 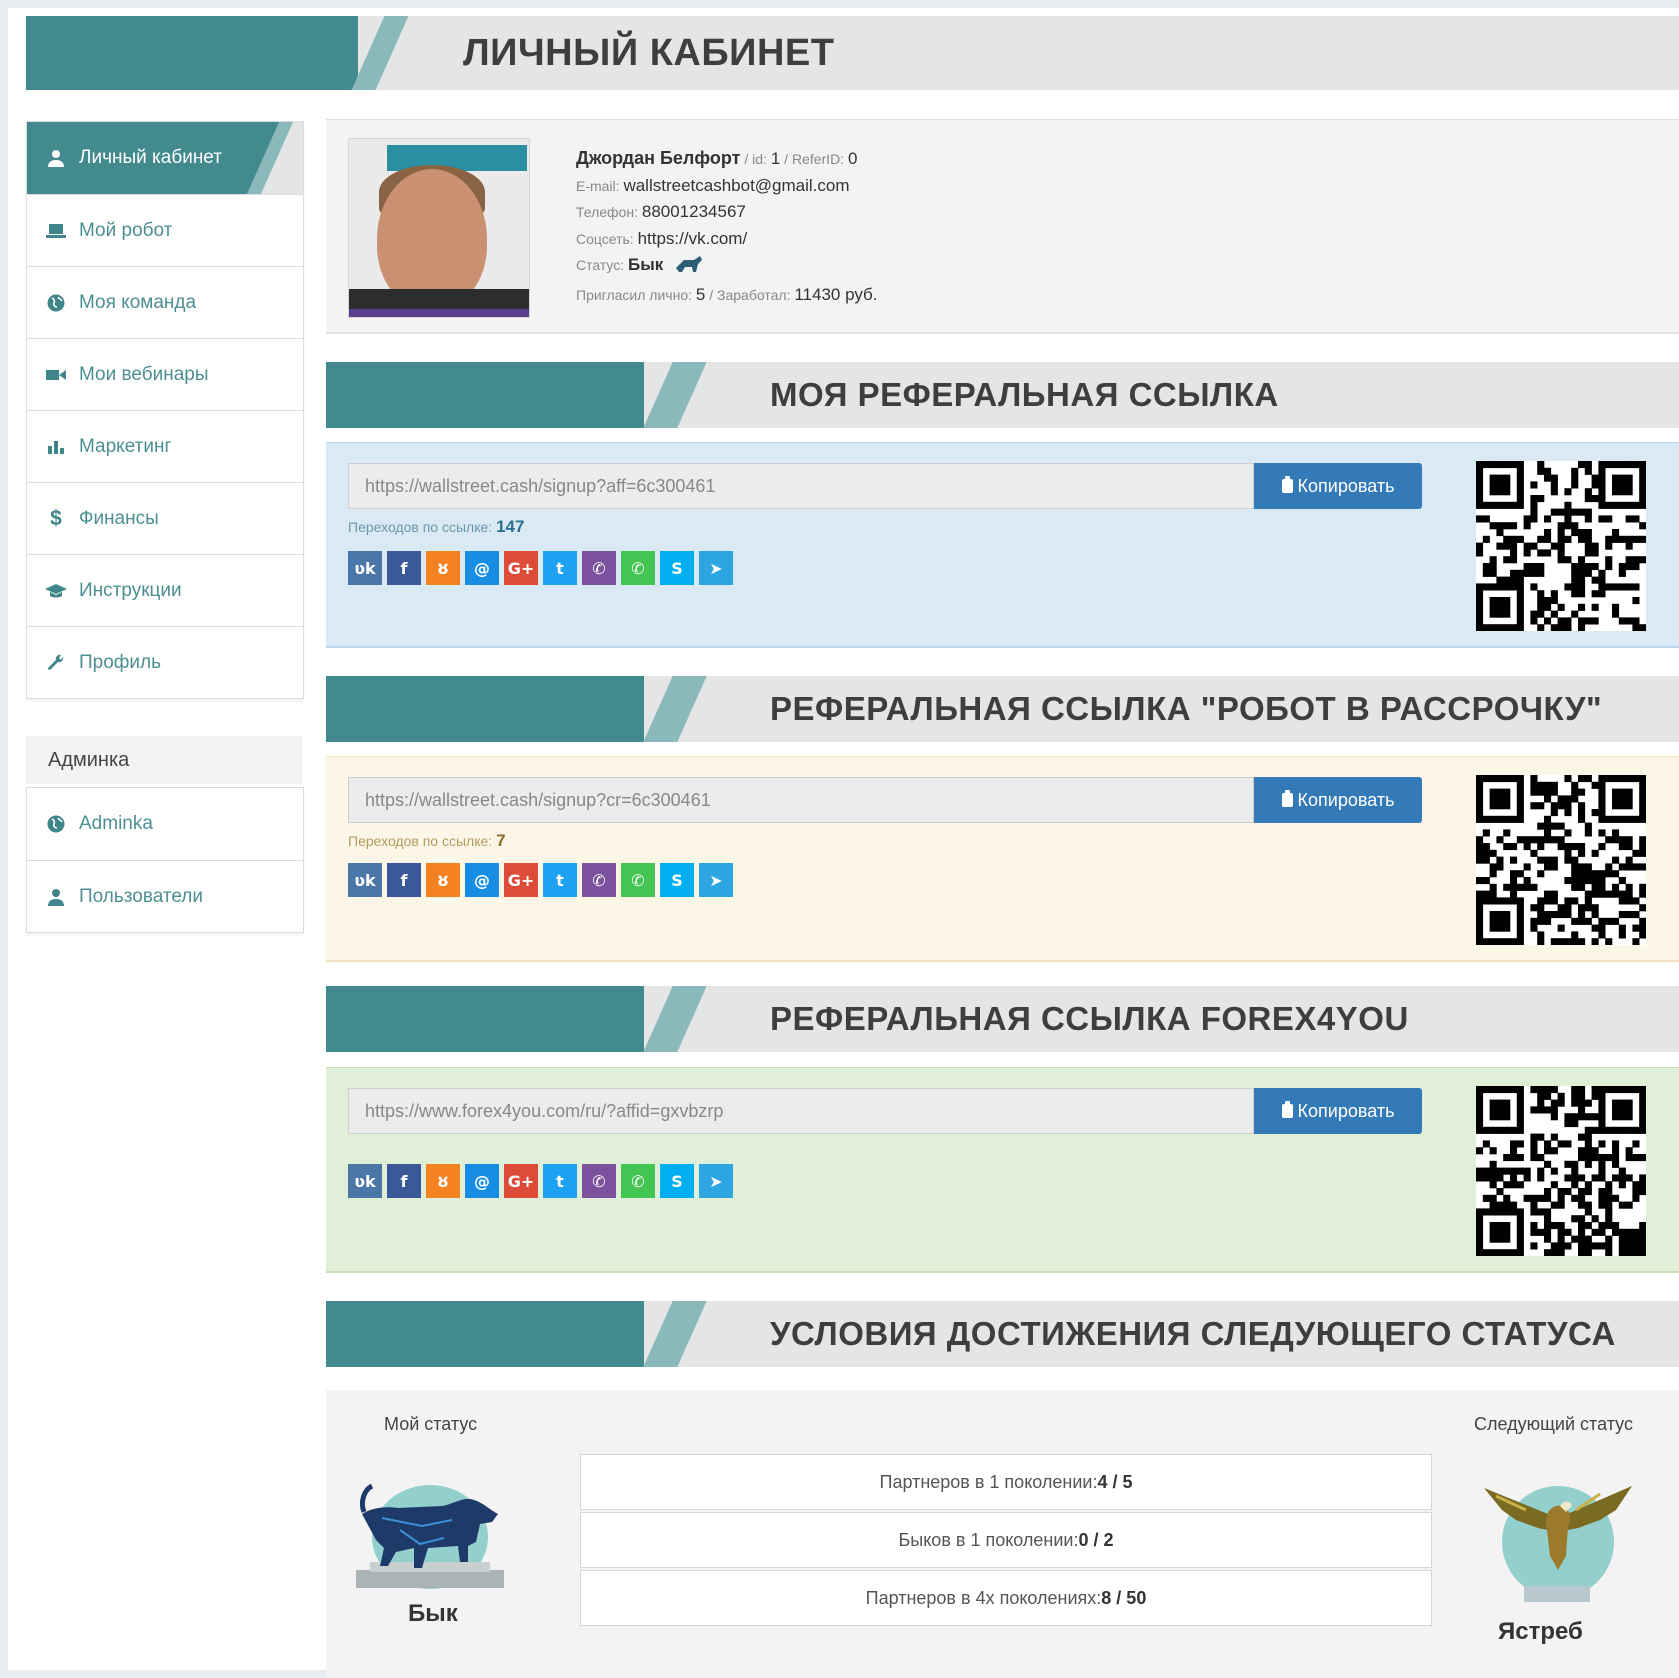 What do you see at coordinates (649, 52) in the screenshot?
I see `page-title: ЛИЧНЫЙ КАБИНЕТ` at bounding box center [649, 52].